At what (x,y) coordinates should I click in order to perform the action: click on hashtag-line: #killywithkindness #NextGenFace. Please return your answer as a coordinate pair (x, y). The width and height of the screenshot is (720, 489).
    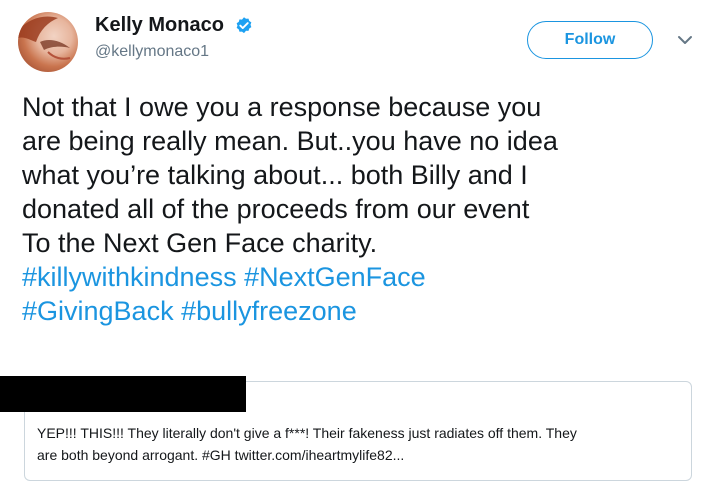
    Looking at the image, I should click on (367, 277).